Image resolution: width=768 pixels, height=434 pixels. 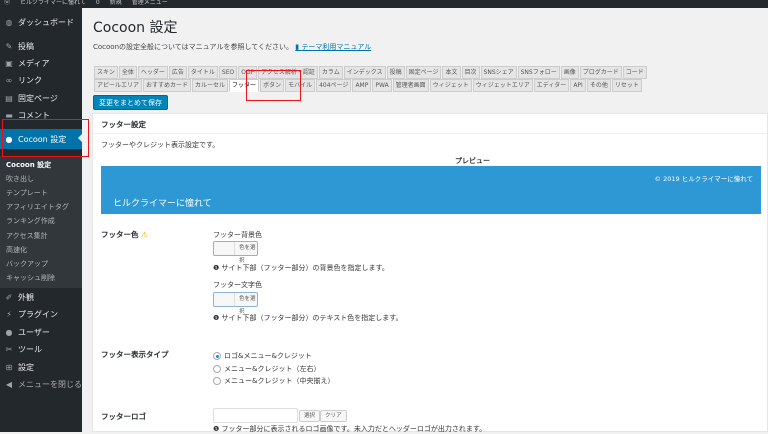 What do you see at coordinates (167, 85) in the screenshot?
I see `tab: おすすめカード` at bounding box center [167, 85].